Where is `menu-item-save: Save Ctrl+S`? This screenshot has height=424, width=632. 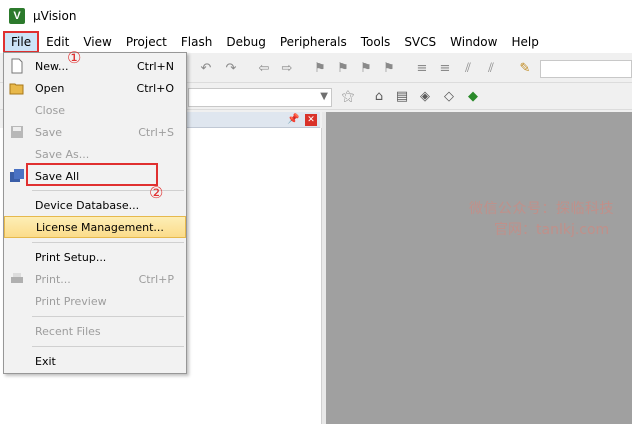 menu-item-save: Save Ctrl+S is located at coordinates (95, 132).